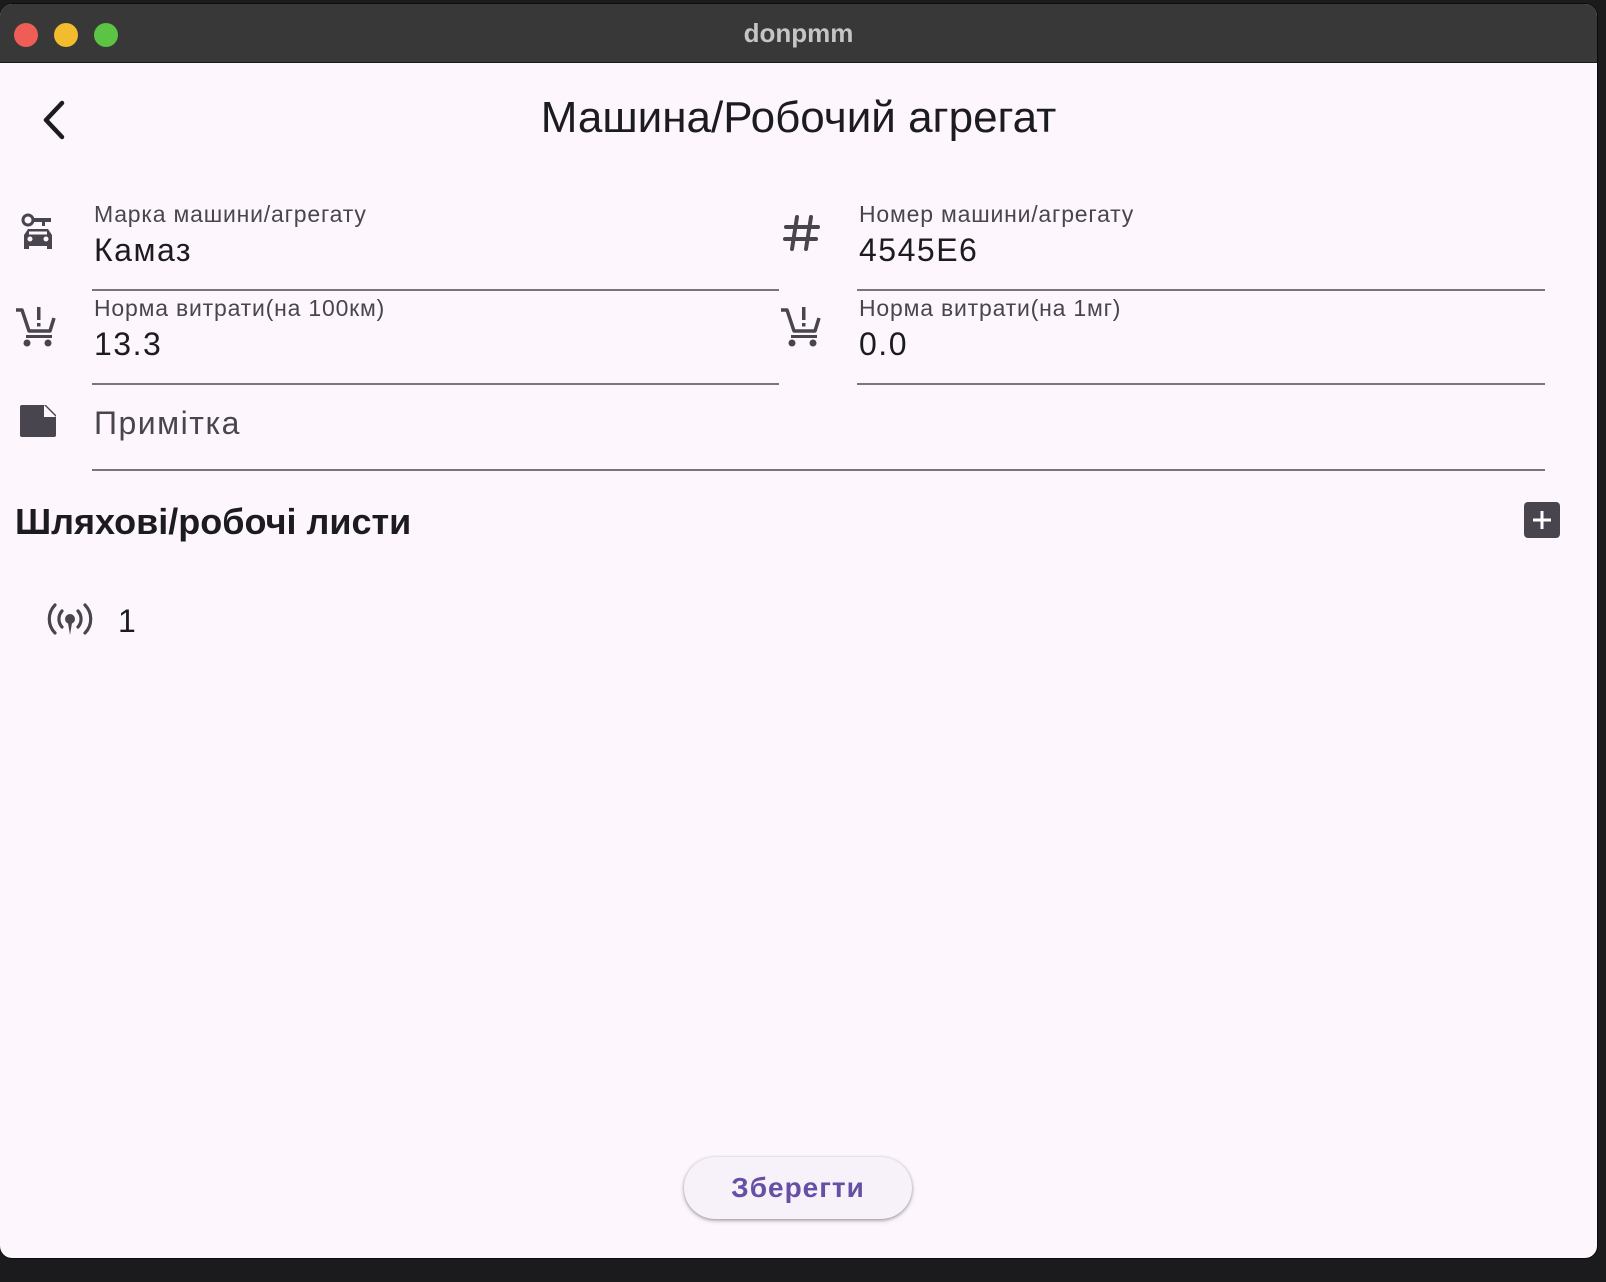 The image size is (1606, 1282). Describe the element at coordinates (798, 117) in the screenshot. I see `page-title: Машина/Робочий агрегат` at that location.